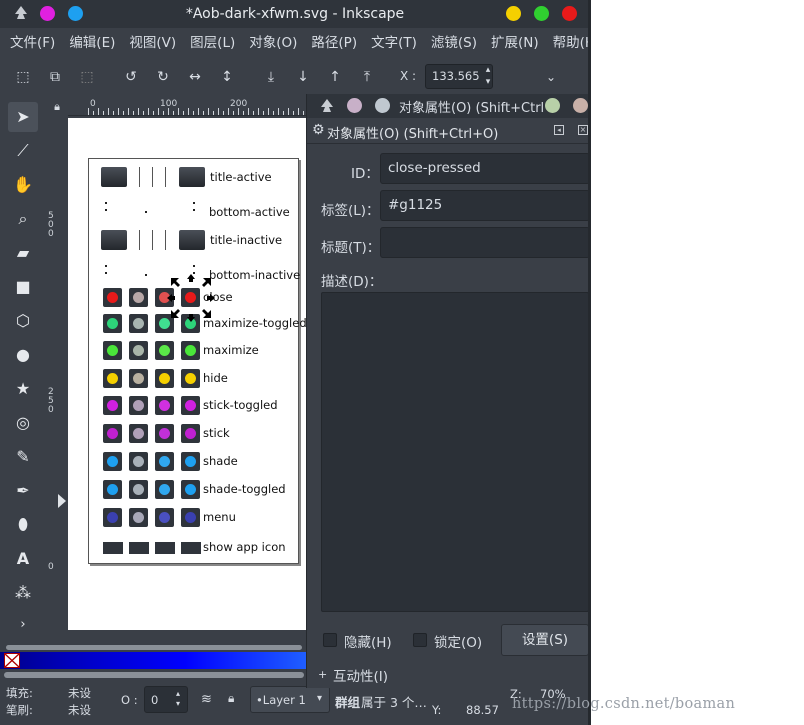 The image size is (804, 725). Describe the element at coordinates (194, 548) in the screenshot. I see `drawing-row-show-app-icon: show app icon` at that location.